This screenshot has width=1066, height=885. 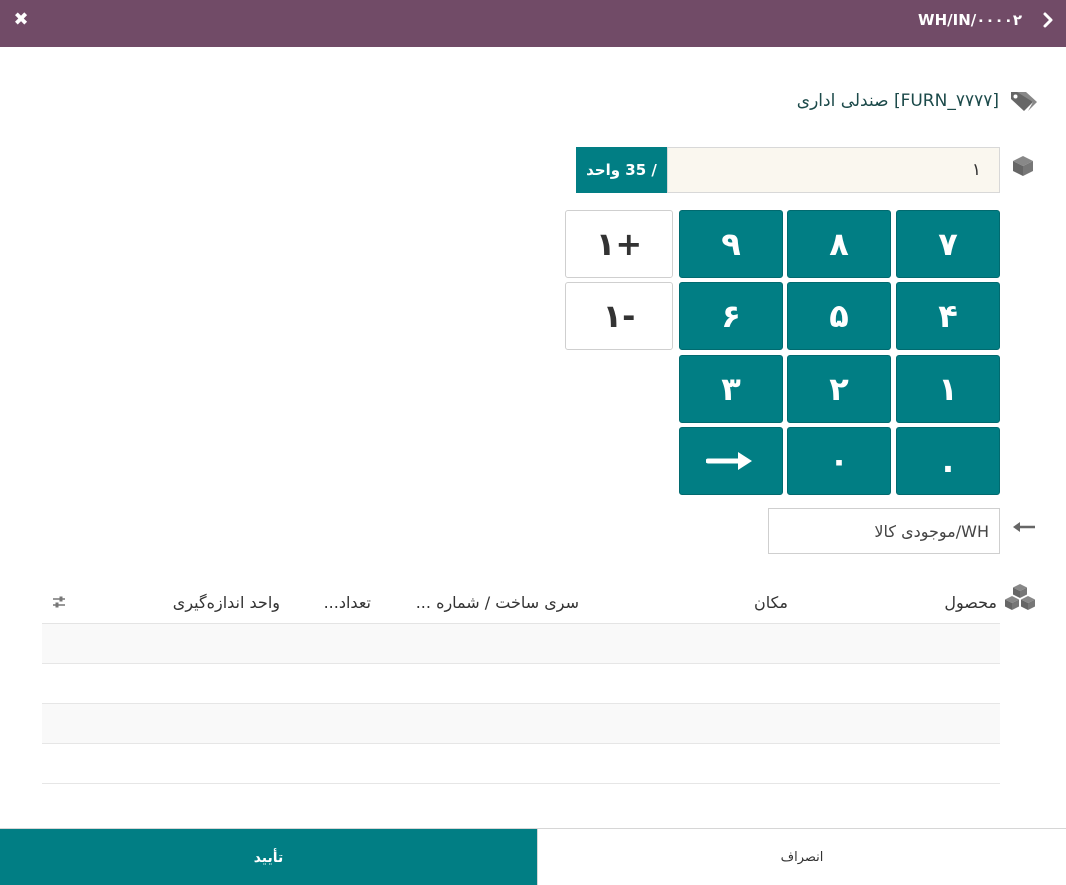 I want to click on key-1: ۱, so click(x=948, y=389).